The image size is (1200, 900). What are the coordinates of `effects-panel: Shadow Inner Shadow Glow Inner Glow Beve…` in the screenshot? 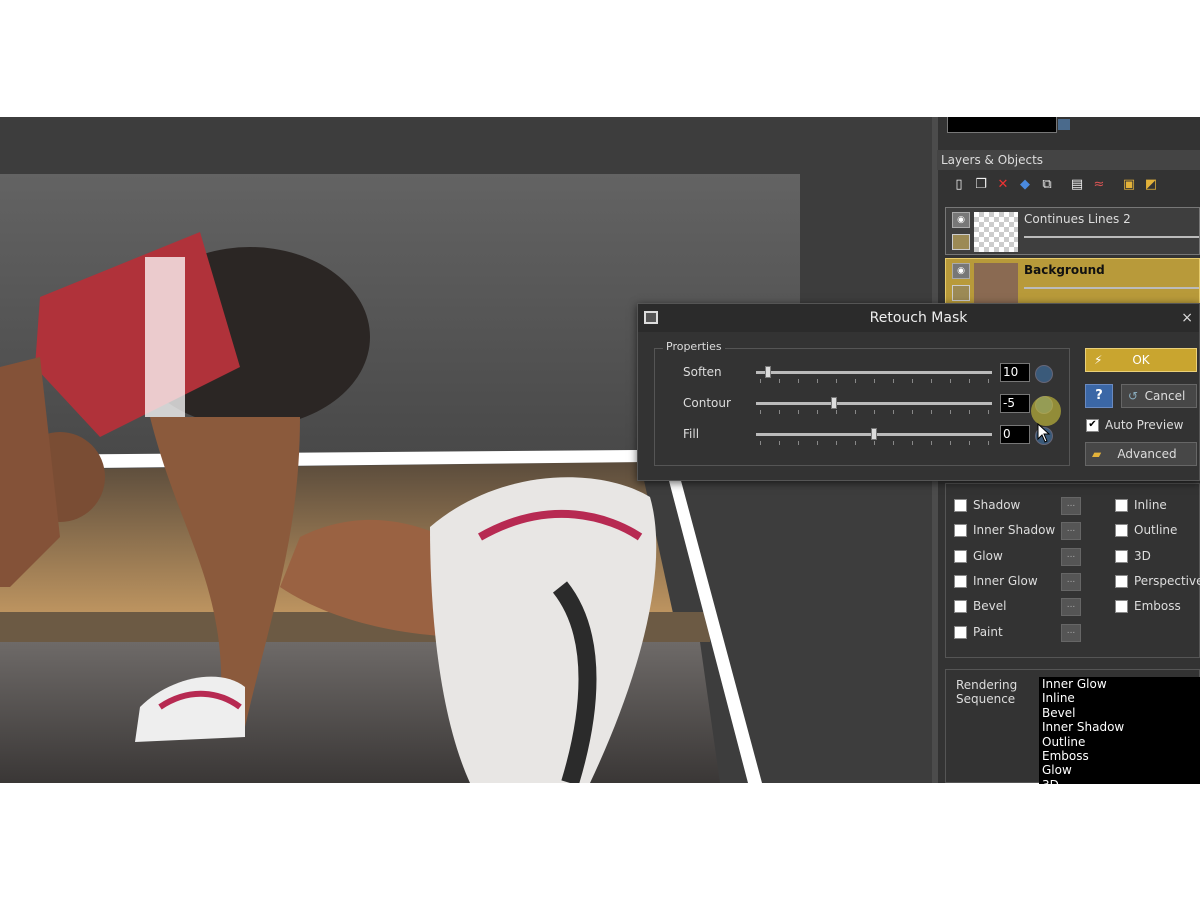 It's located at (1072, 570).